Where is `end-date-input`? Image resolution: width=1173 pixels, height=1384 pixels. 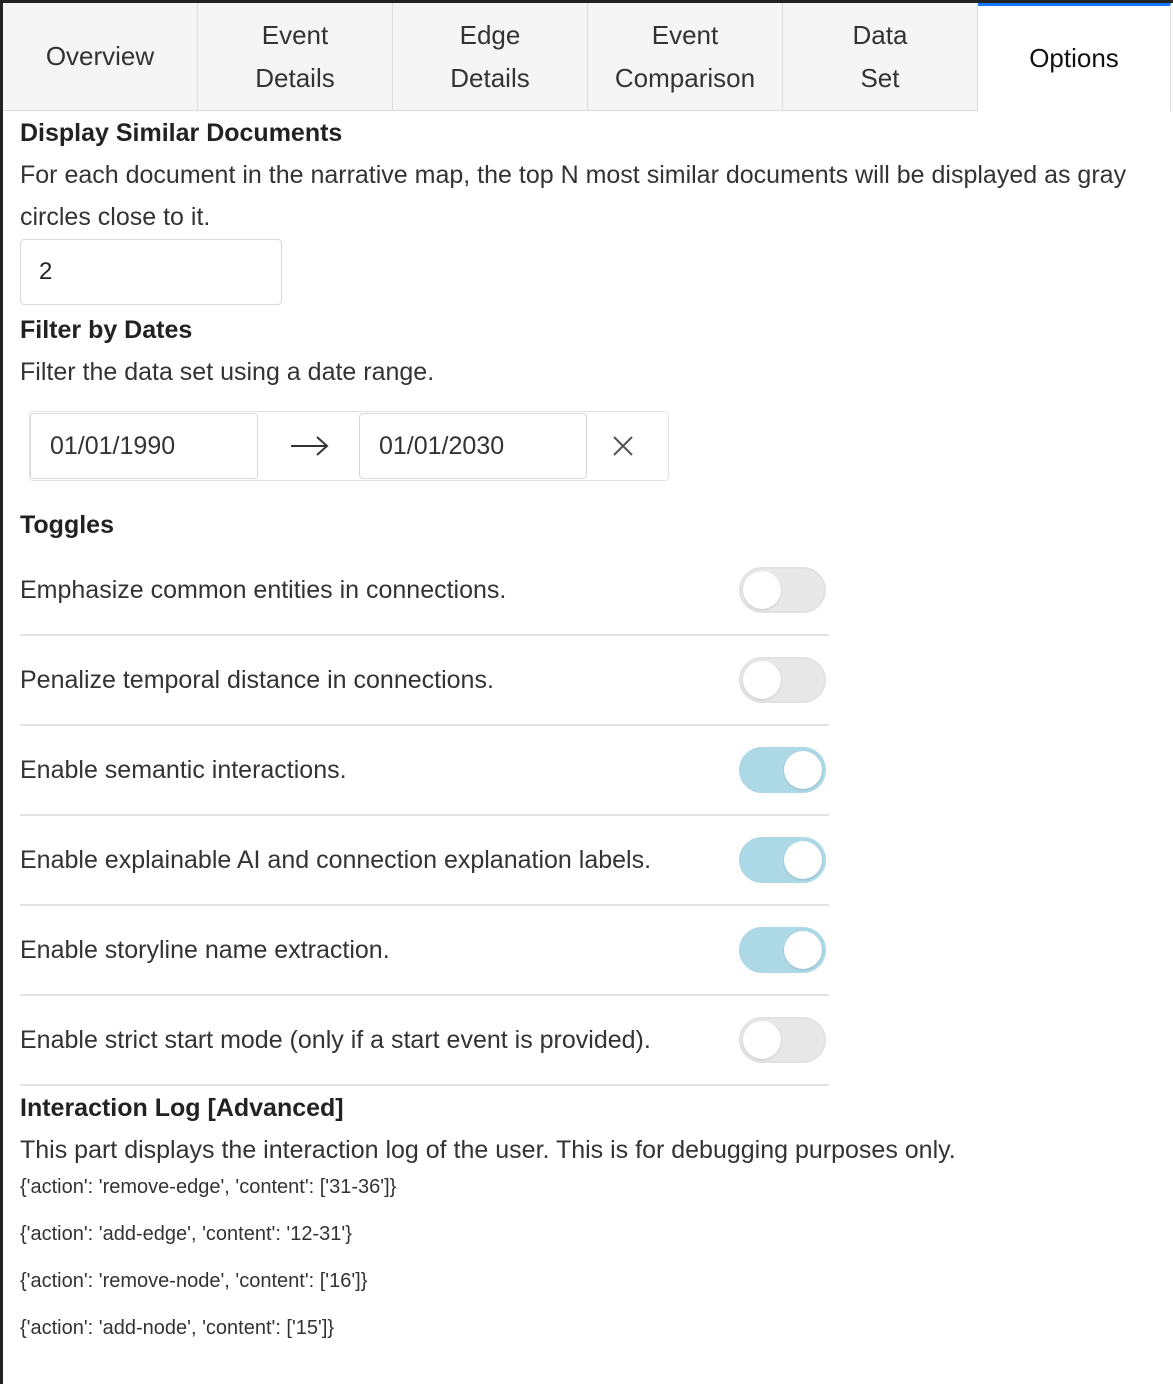
end-date-input is located at coordinates (473, 446).